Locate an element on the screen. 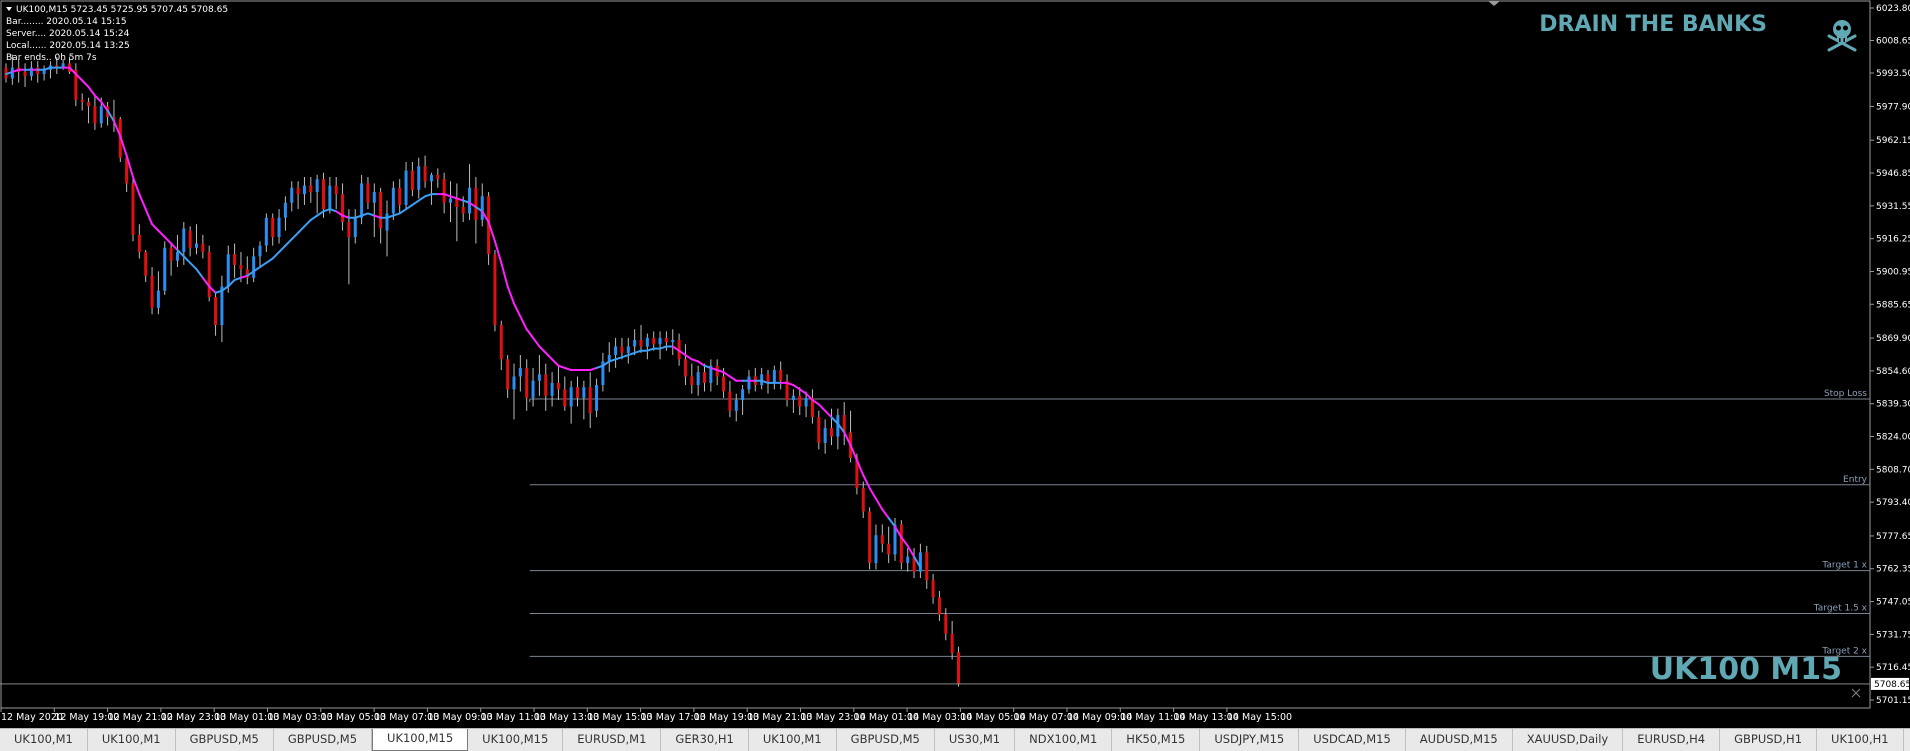  watermark-symbol: UK100 M15 is located at coordinates (1746, 669).